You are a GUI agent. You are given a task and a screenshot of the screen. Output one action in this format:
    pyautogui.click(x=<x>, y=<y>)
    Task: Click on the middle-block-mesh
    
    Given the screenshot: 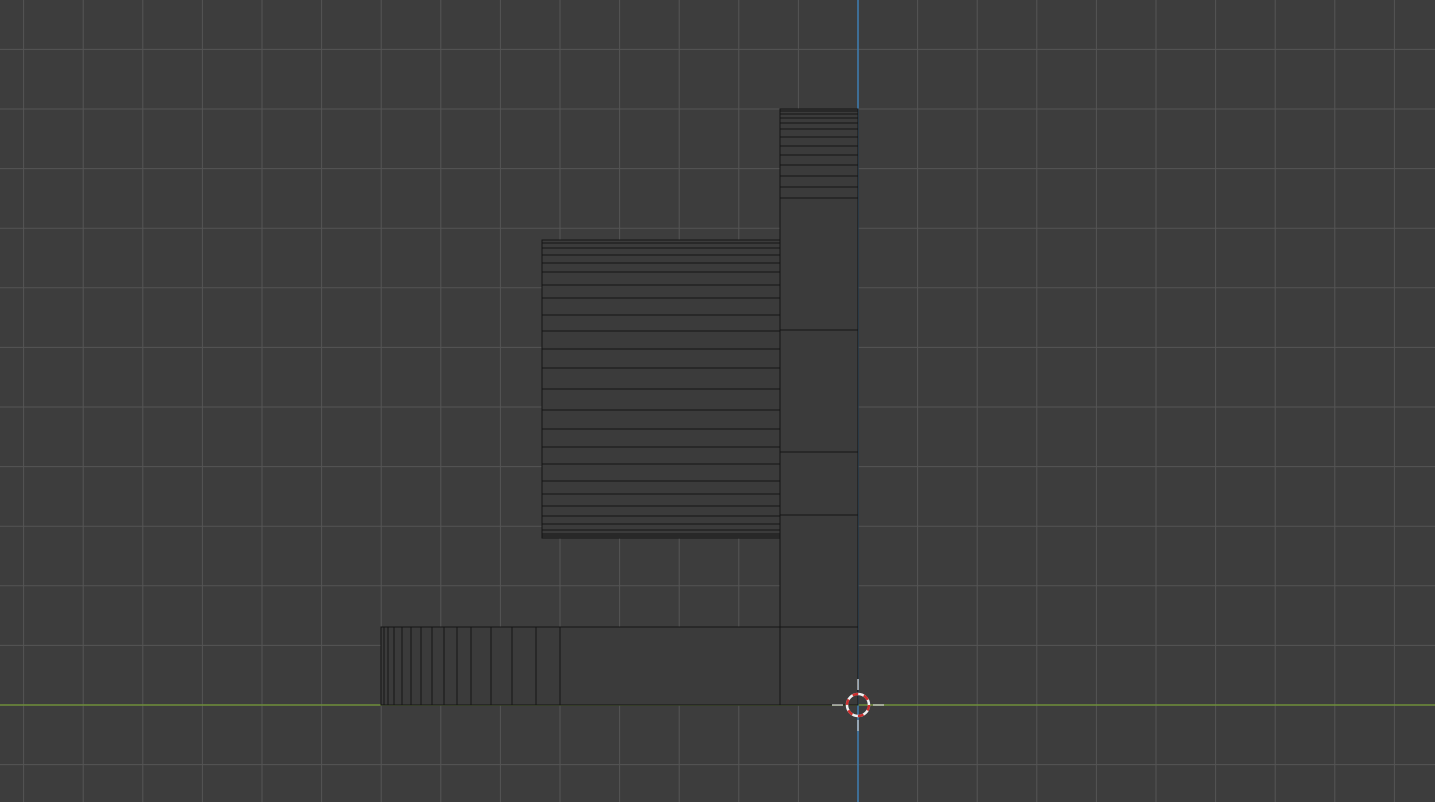 What is the action you would take?
    pyautogui.click(x=661, y=389)
    